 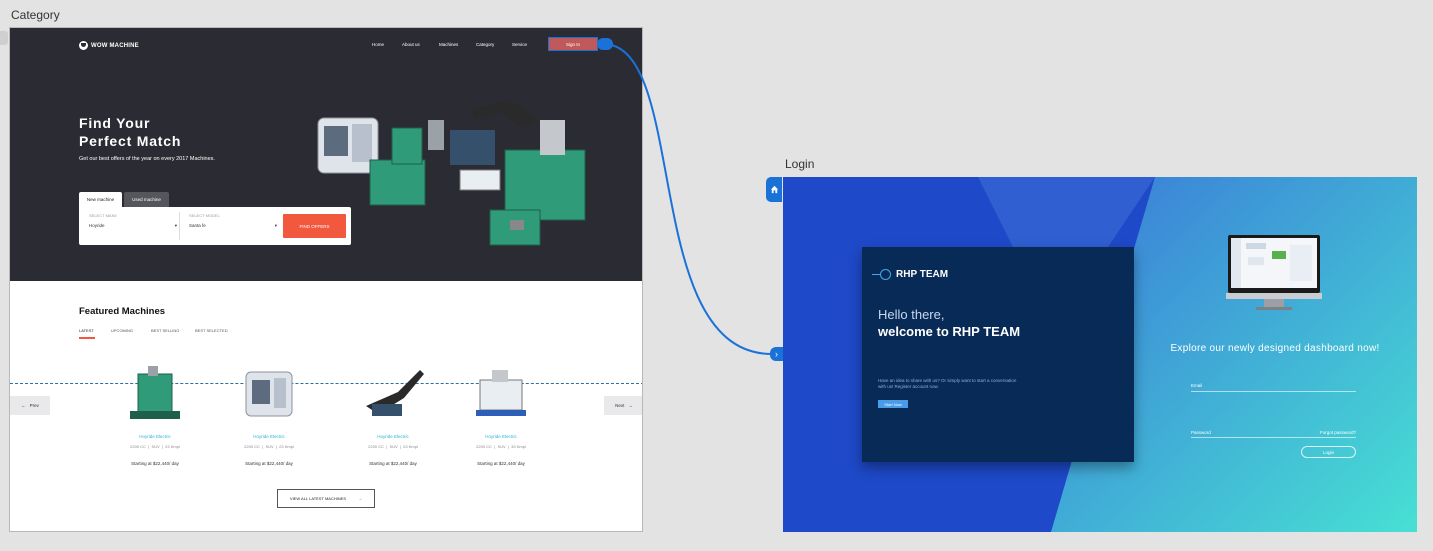 I want to click on password-field, so click(x=1273, y=437).